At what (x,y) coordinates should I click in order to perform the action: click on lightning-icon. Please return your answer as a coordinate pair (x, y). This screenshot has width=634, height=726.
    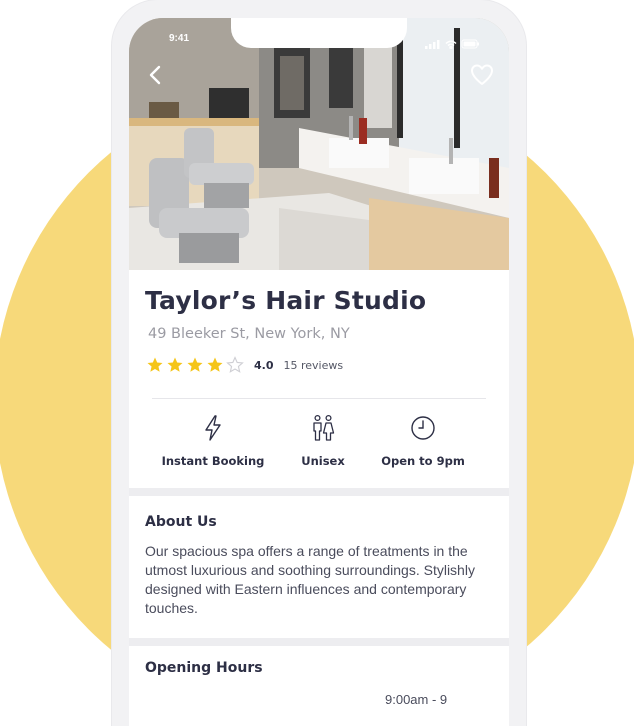
    Looking at the image, I should click on (213, 428).